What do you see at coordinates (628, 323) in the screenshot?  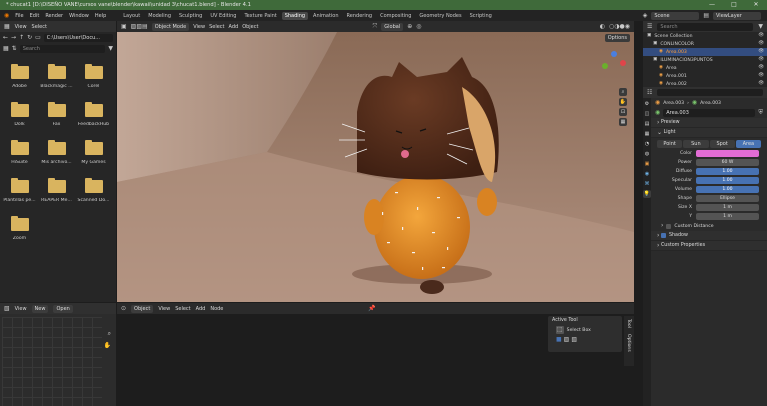 I see `tab-tool: Tool` at bounding box center [628, 323].